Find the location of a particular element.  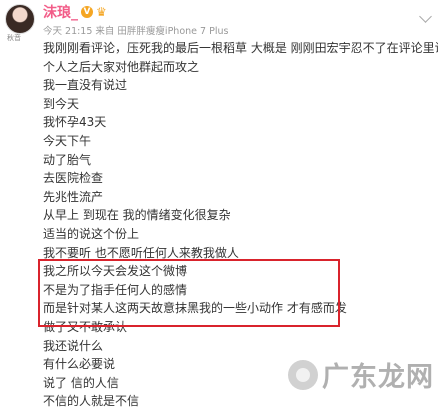

watermark-logo-icon is located at coordinates (303, 374).